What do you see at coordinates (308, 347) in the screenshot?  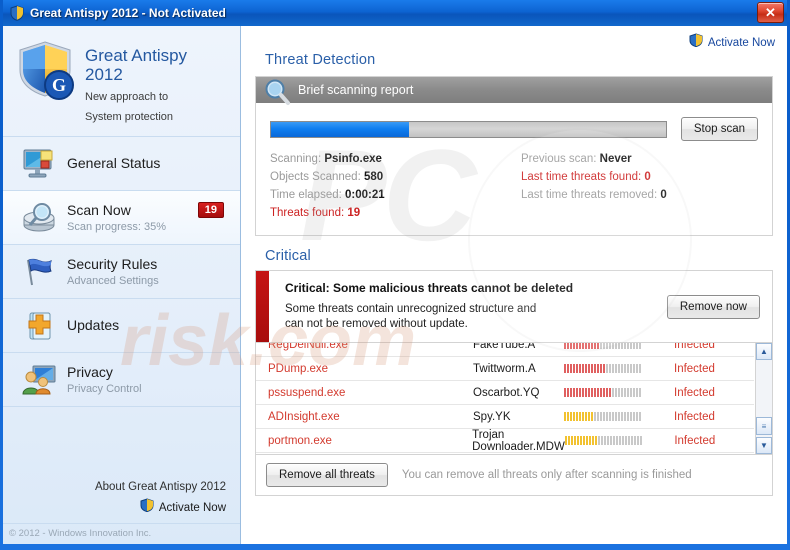 I see `threat-file-name: RegDelNull.exe` at bounding box center [308, 347].